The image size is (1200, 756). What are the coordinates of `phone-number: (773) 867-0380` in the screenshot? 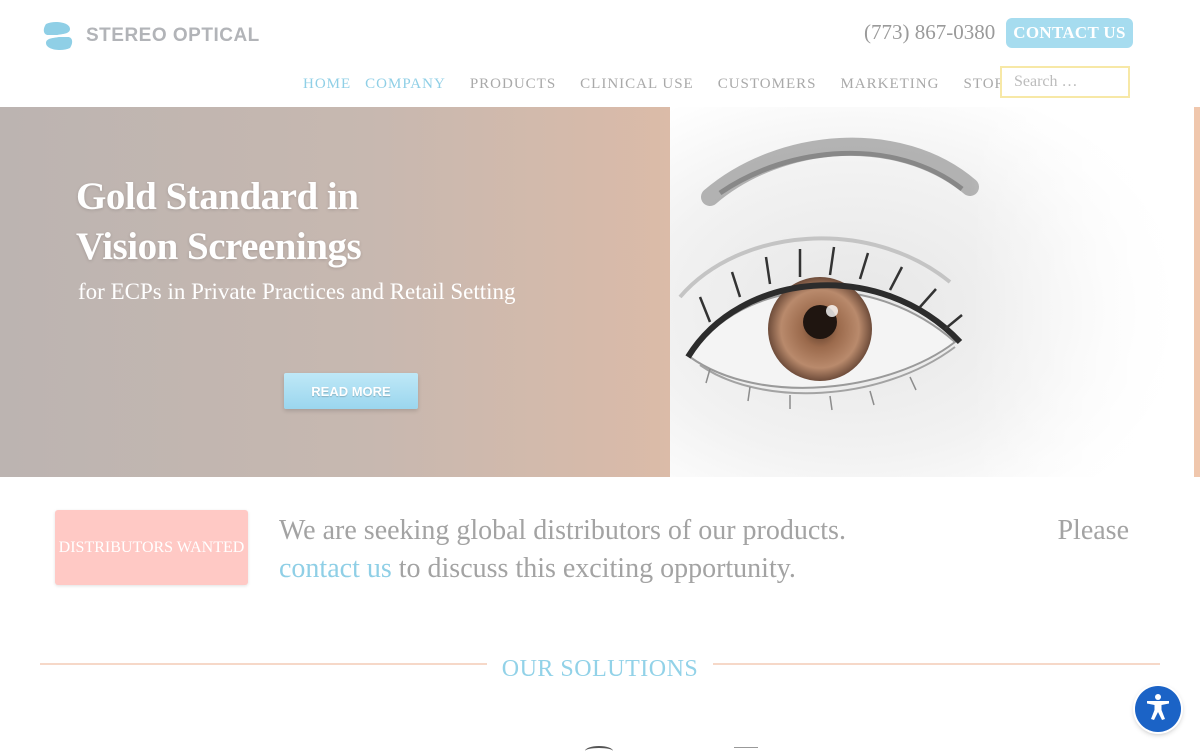 It's located at (929, 32).